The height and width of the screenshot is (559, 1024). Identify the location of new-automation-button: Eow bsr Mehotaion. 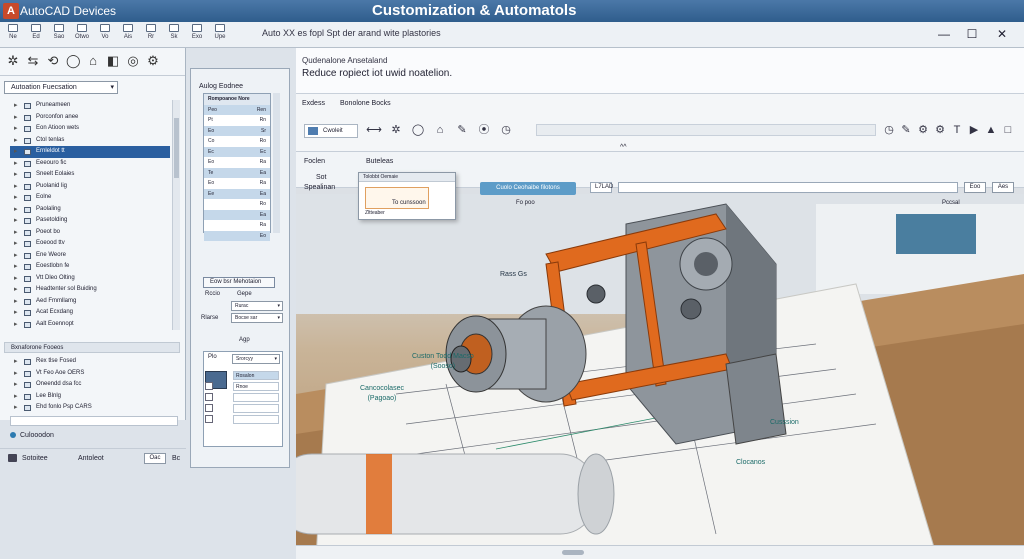
(239, 282).